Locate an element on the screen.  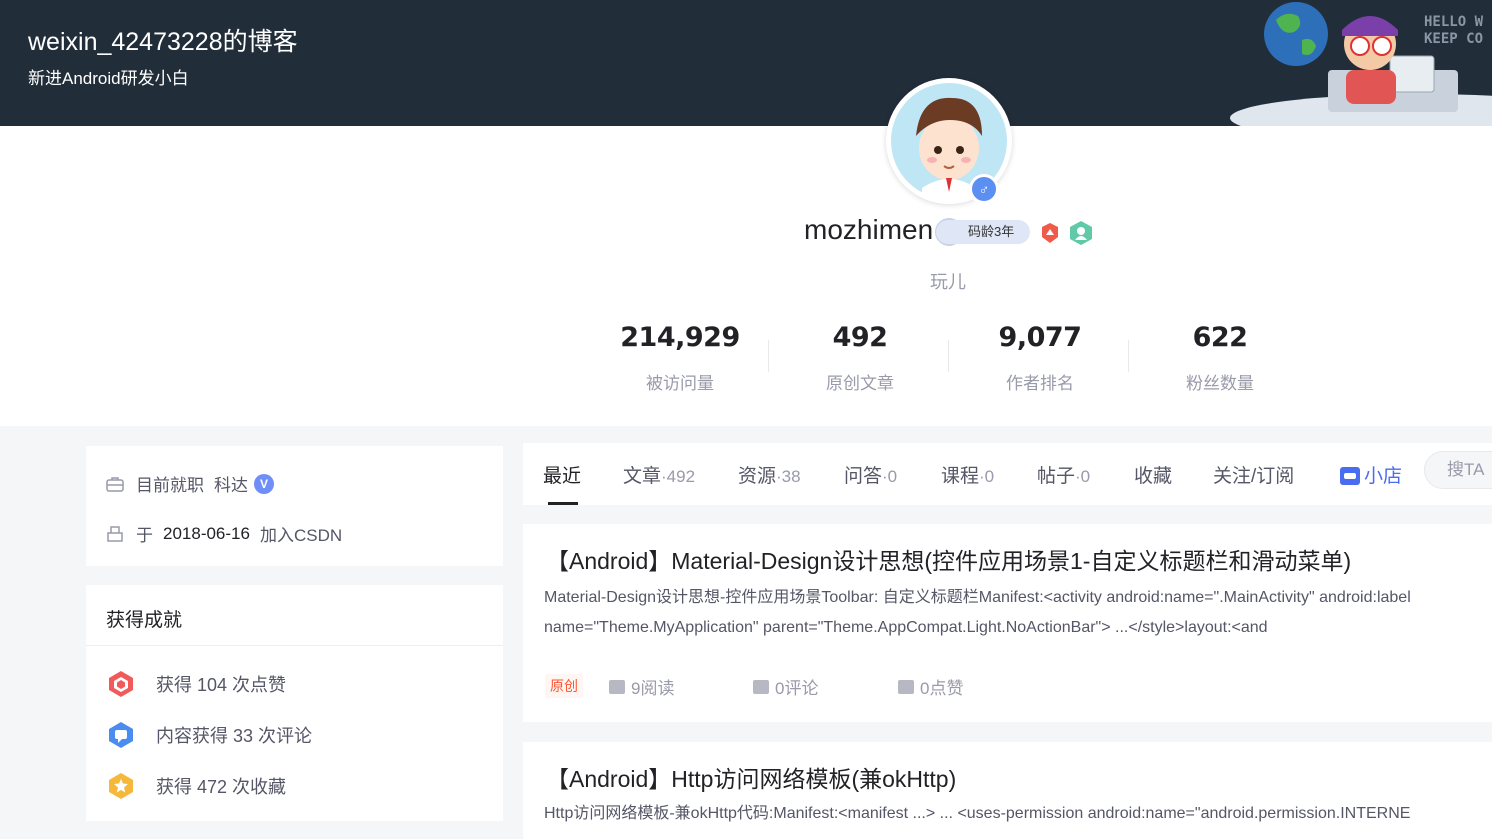
tab-resources: 资源·38 is located at coordinates (769, 474).